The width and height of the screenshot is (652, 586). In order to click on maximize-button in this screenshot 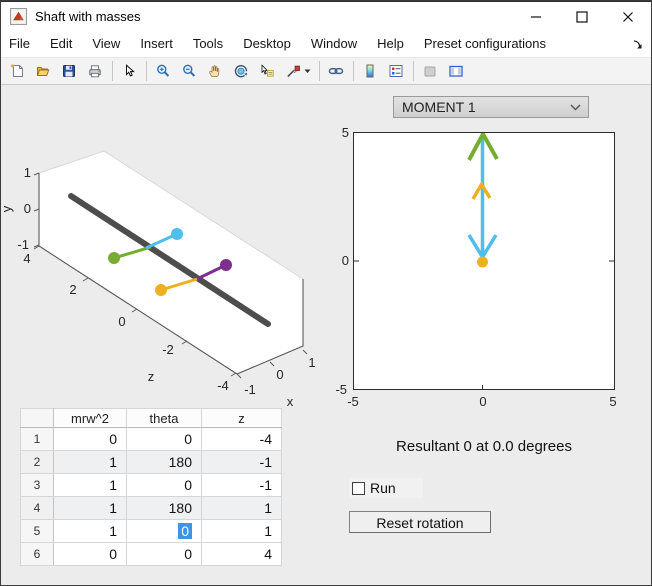, I will do `click(582, 16)`.